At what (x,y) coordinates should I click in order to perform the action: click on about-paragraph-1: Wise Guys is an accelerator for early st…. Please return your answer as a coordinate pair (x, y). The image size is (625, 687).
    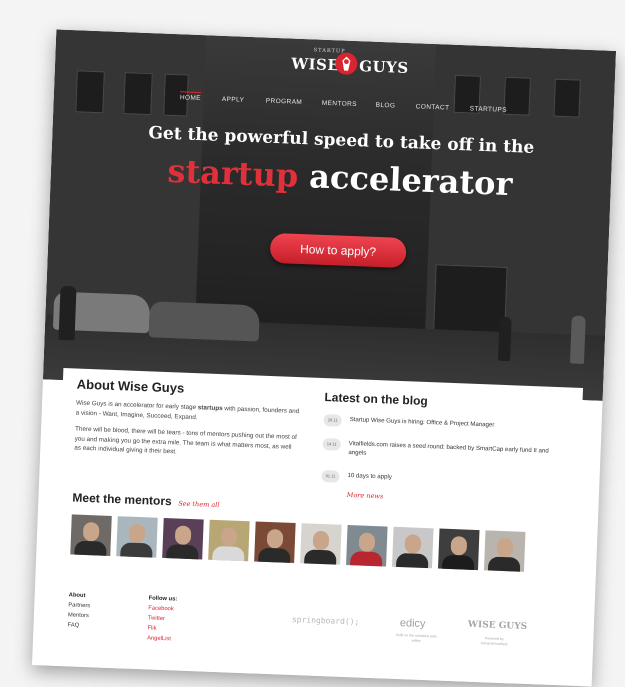
    Looking at the image, I should click on (188, 413).